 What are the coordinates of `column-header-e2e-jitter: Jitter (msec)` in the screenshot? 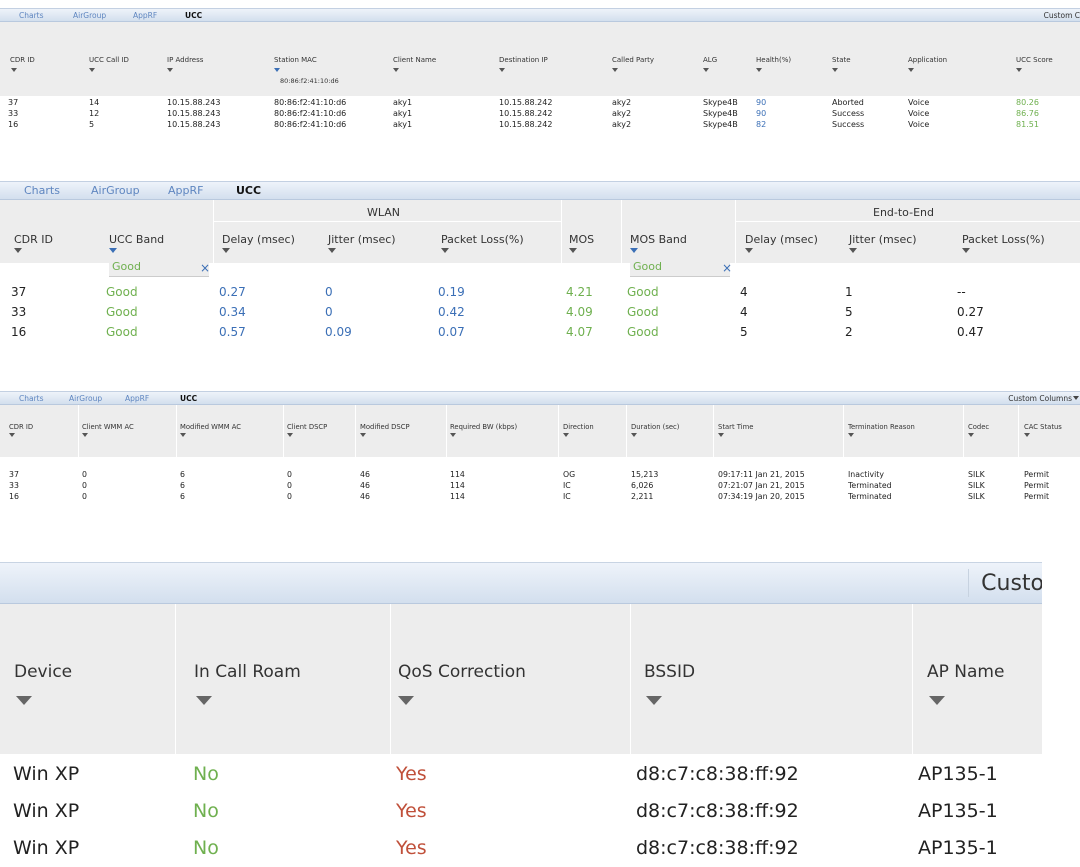 It's located at (883, 239).